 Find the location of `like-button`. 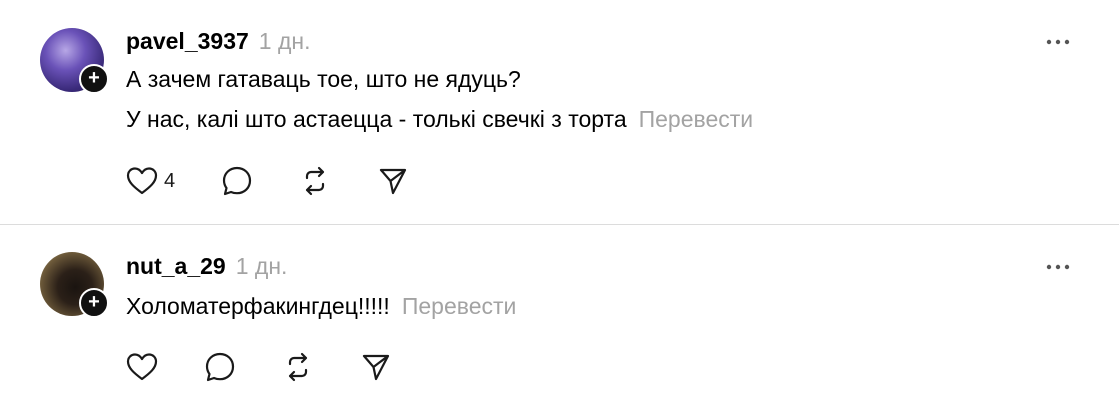

like-button is located at coordinates (142, 367).